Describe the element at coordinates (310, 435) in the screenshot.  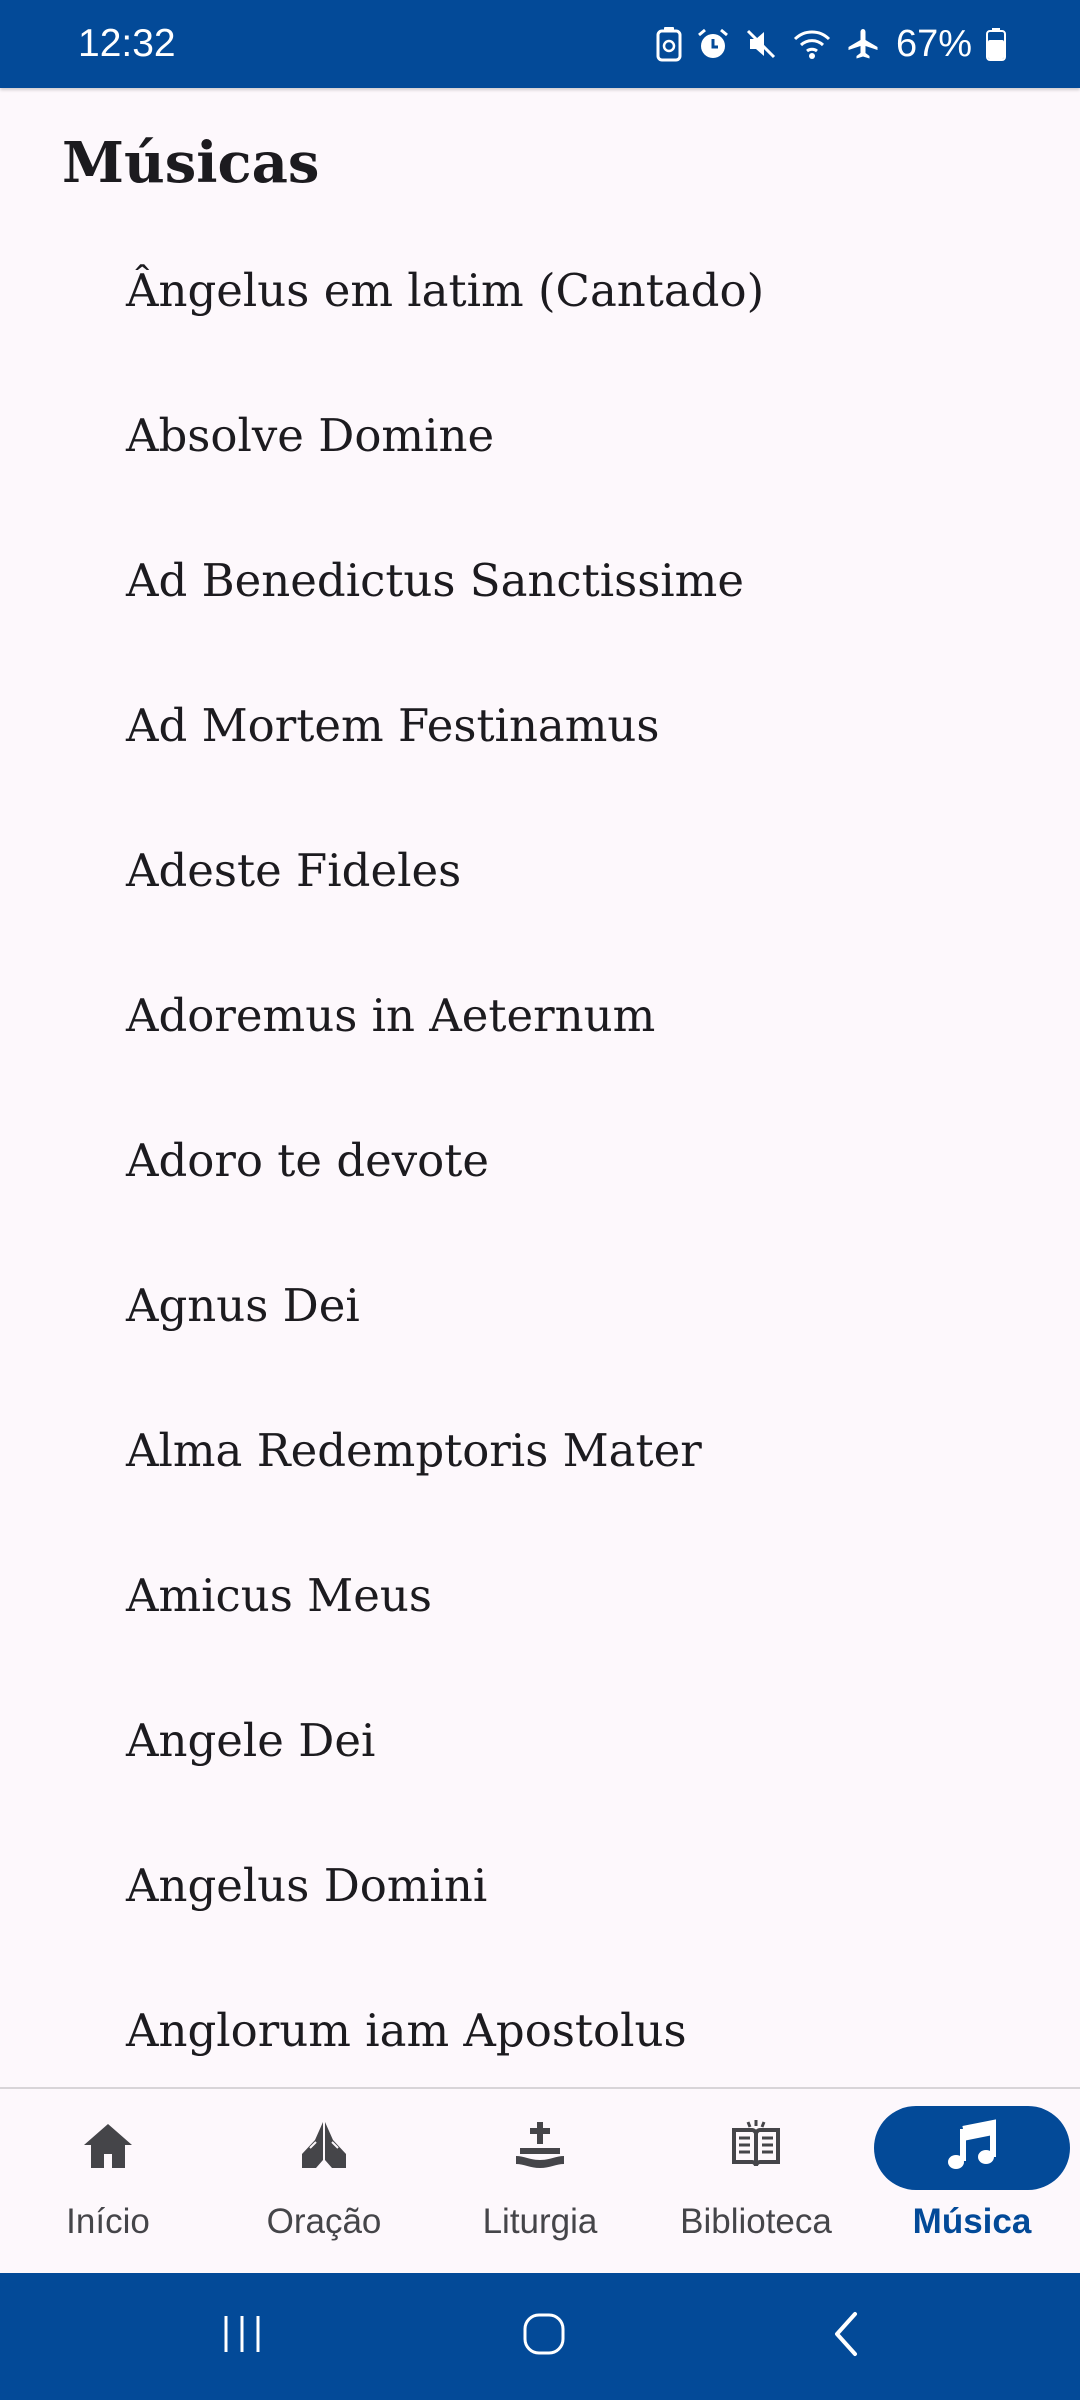
I see `song-title: Absolve Domine` at that location.